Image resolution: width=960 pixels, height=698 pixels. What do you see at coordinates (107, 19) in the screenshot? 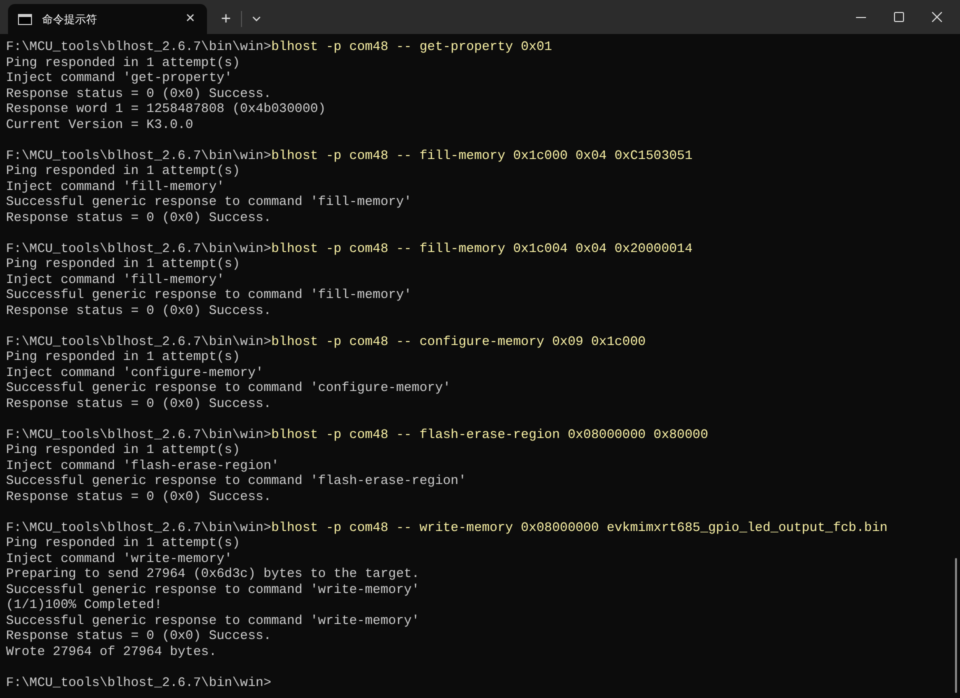
I see `terminal-tab: 命令提示符 ×` at bounding box center [107, 19].